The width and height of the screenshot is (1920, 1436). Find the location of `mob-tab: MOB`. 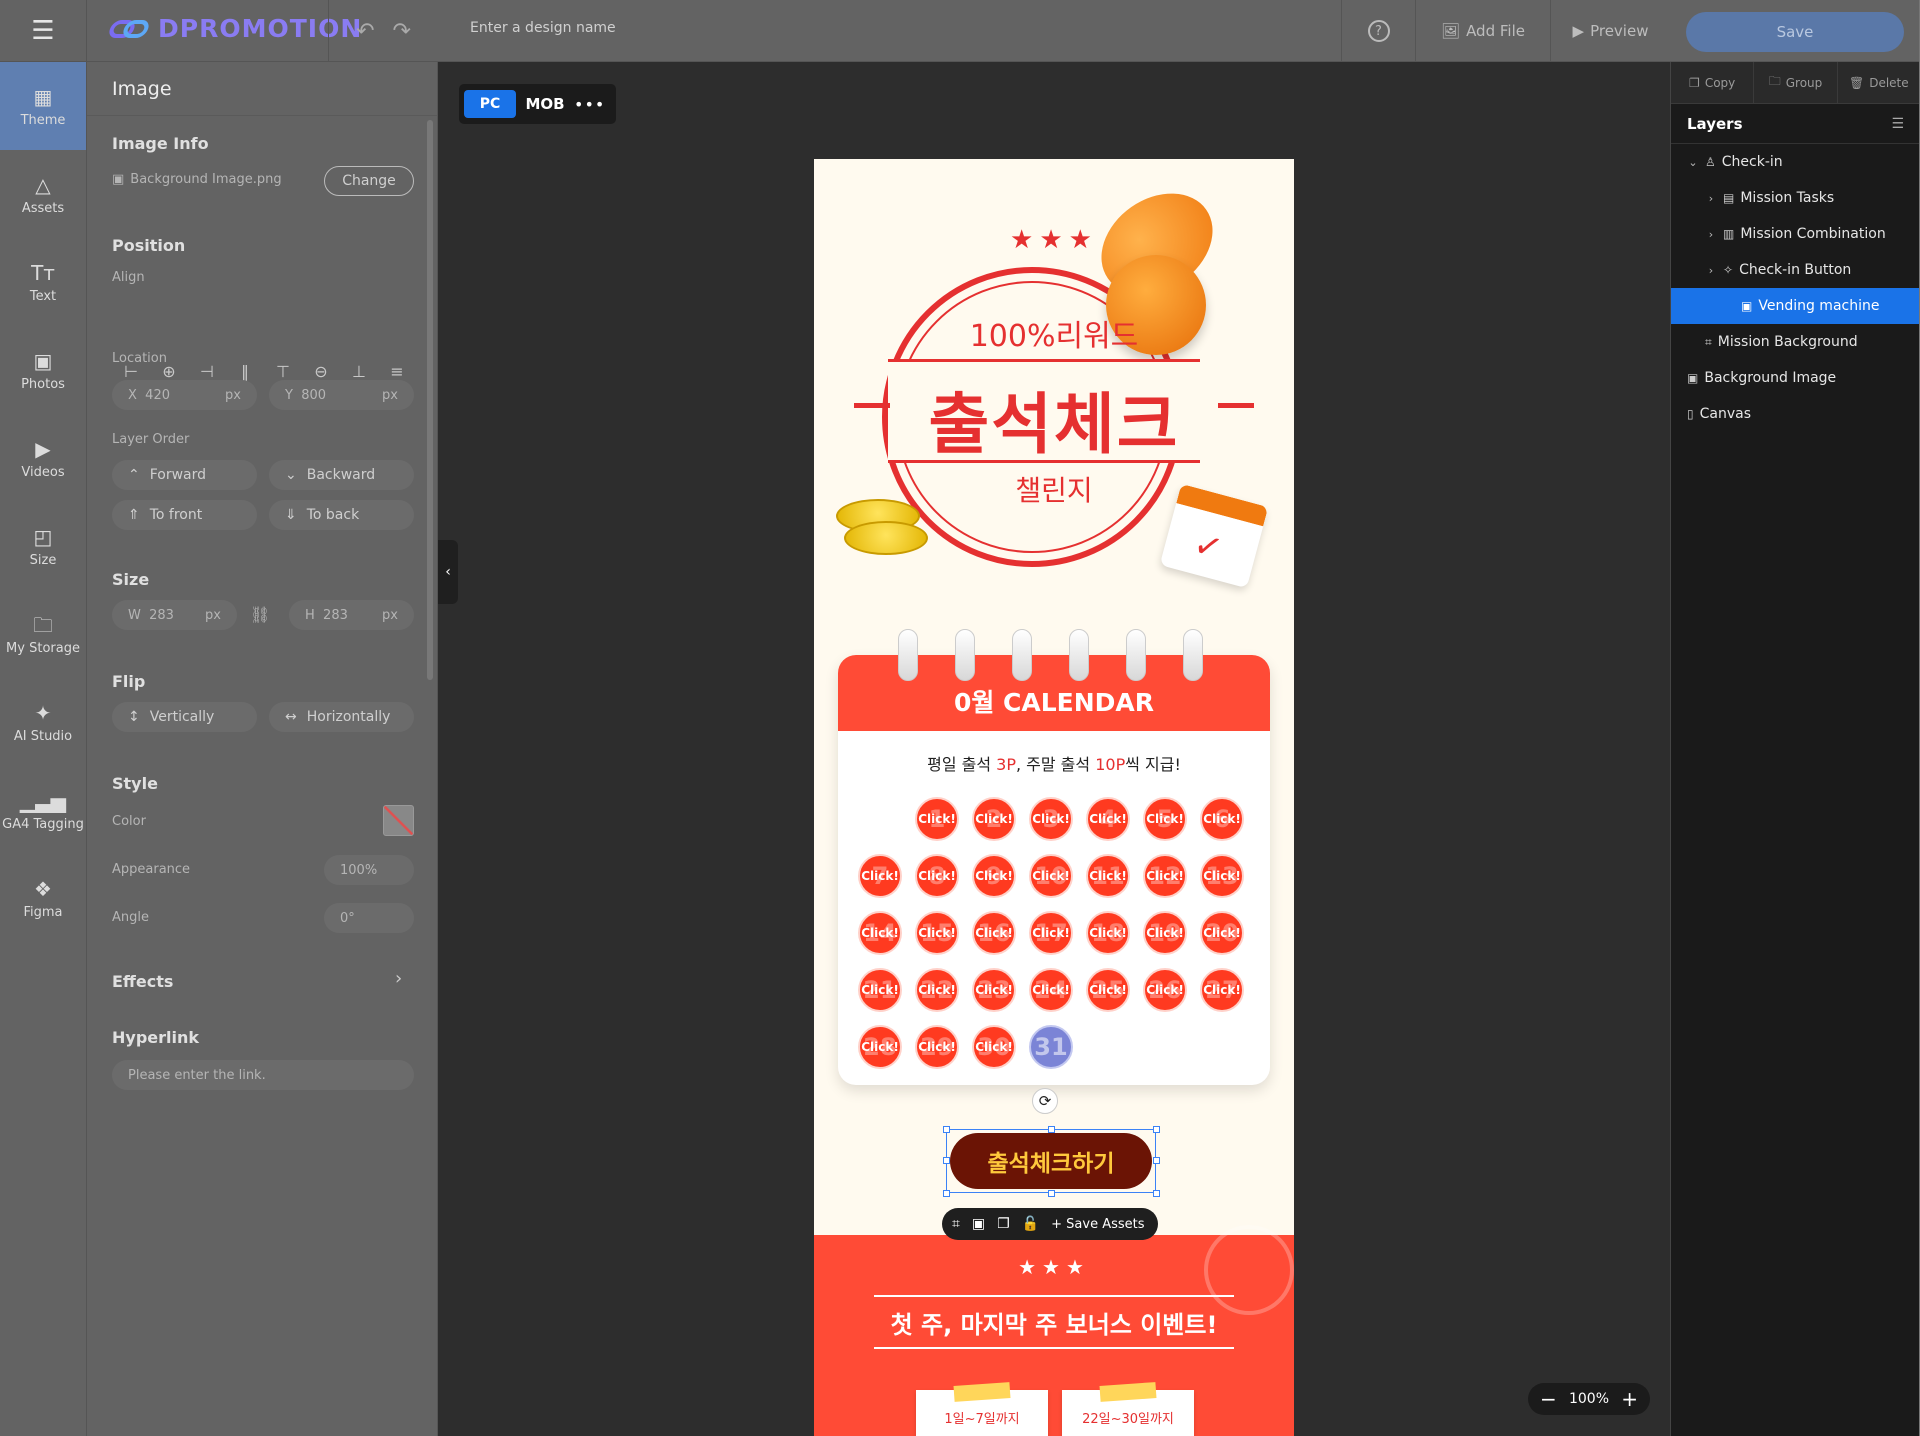

mob-tab: MOB is located at coordinates (545, 104).